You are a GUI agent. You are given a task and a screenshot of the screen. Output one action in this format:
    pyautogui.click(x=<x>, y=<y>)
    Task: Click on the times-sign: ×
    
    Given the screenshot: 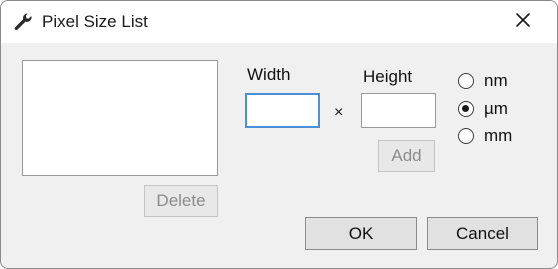 What is the action you would take?
    pyautogui.click(x=339, y=112)
    